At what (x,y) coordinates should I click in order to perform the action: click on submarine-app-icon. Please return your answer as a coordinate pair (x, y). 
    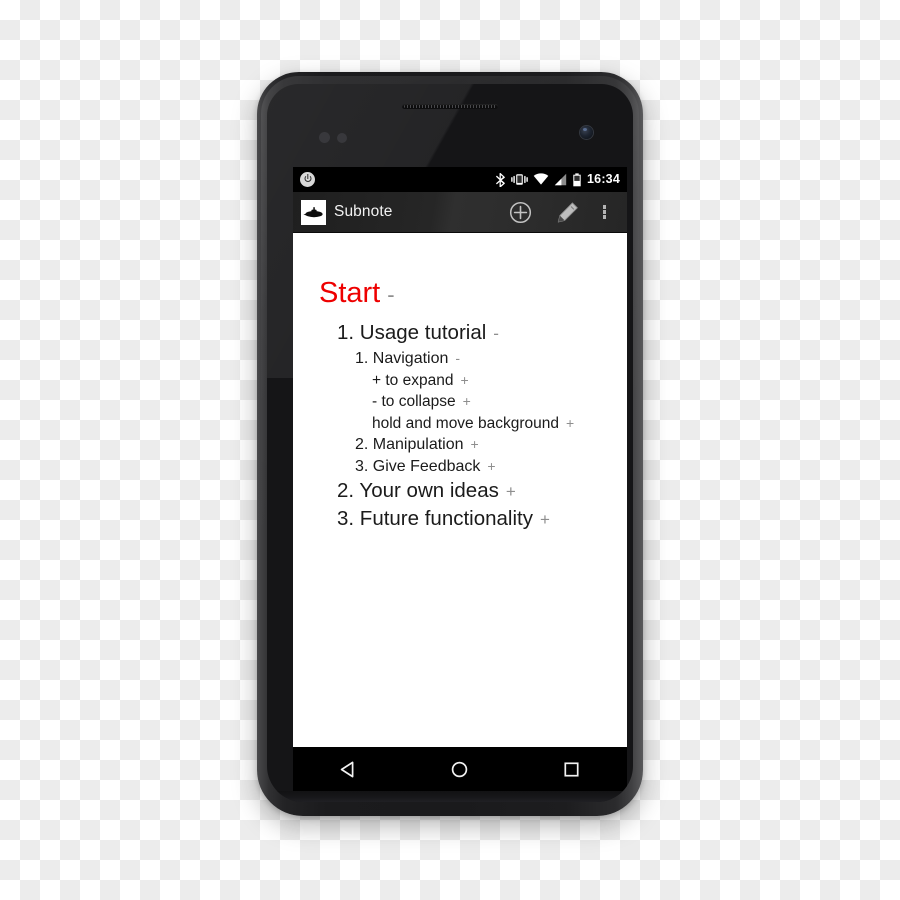
    Looking at the image, I should click on (313, 212).